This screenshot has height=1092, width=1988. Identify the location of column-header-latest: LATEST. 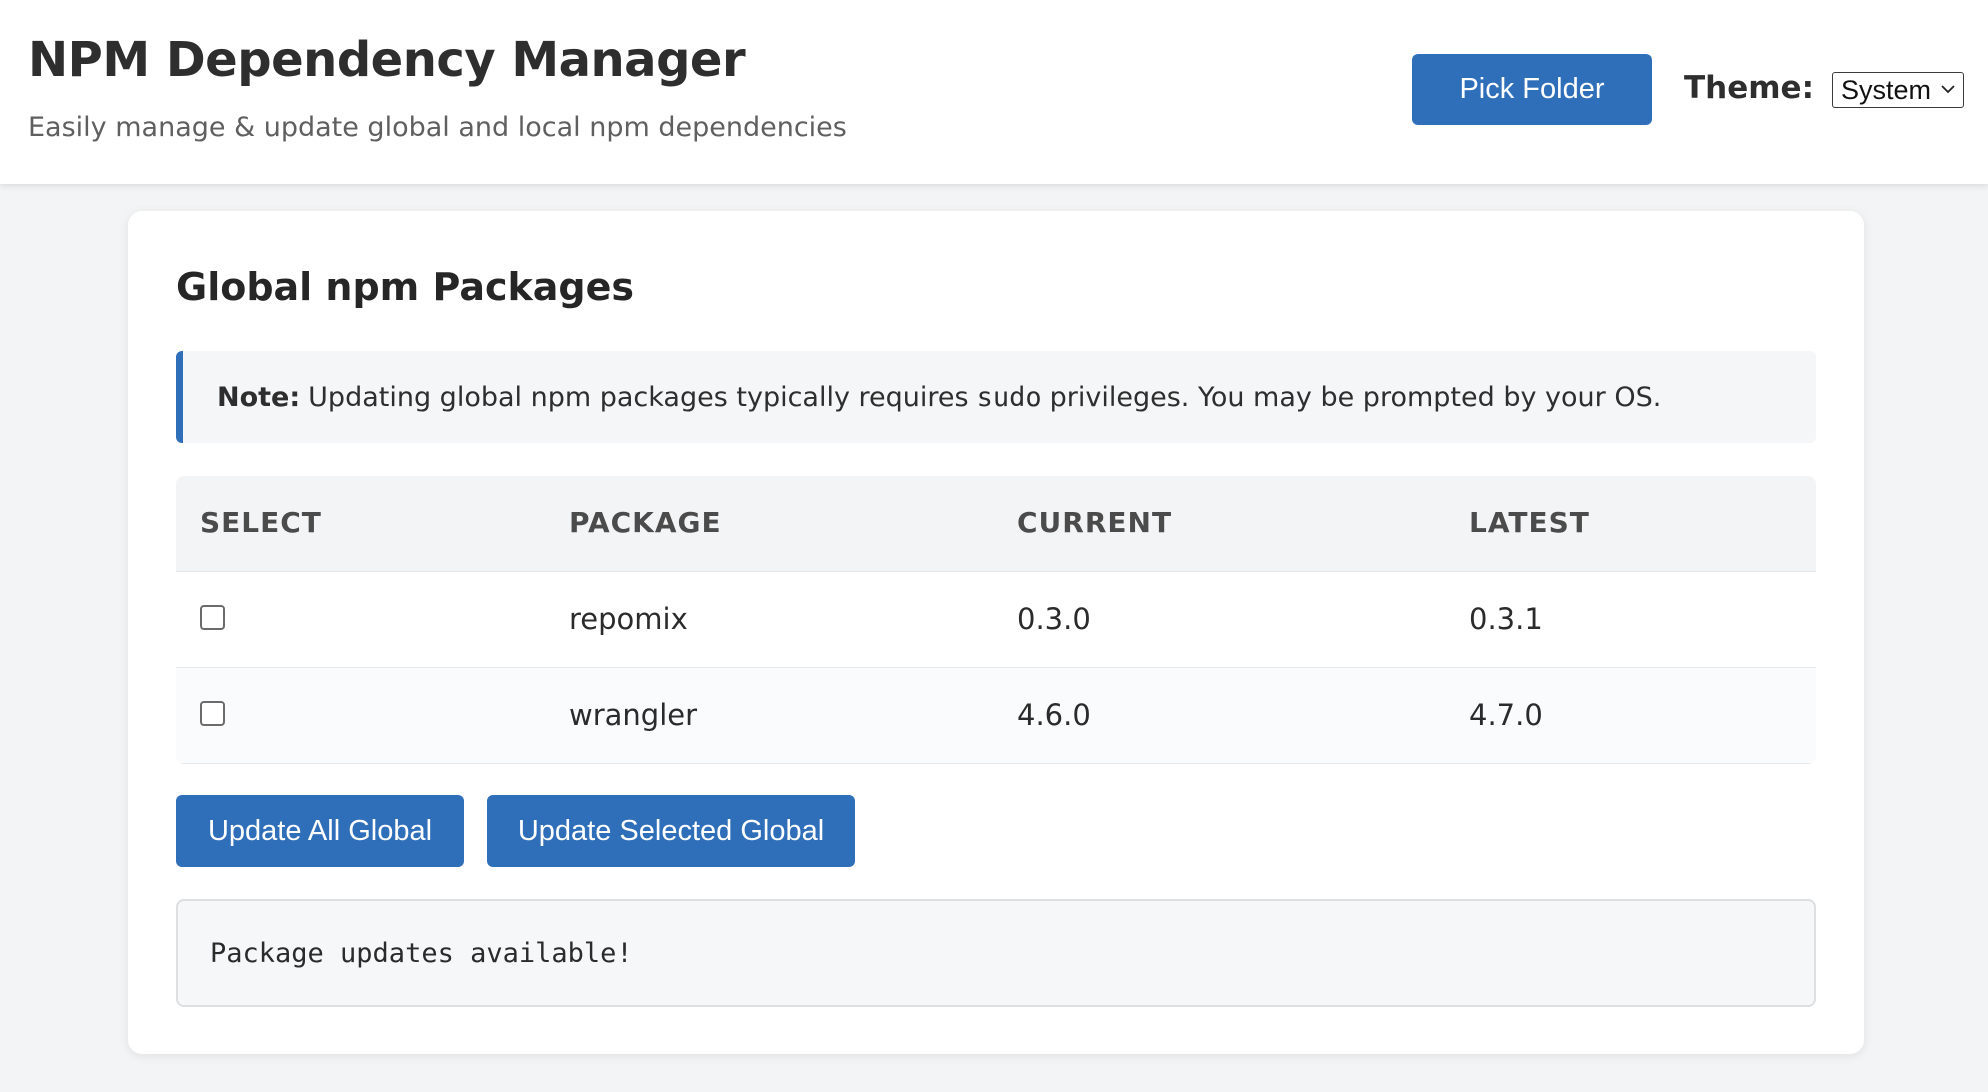
(1529, 522).